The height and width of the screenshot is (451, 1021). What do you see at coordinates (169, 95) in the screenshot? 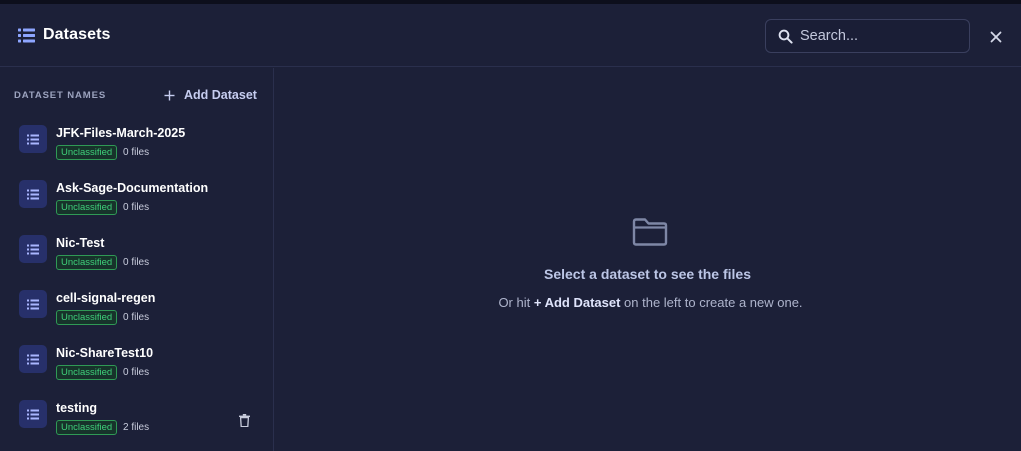
I see `plus-icon` at bounding box center [169, 95].